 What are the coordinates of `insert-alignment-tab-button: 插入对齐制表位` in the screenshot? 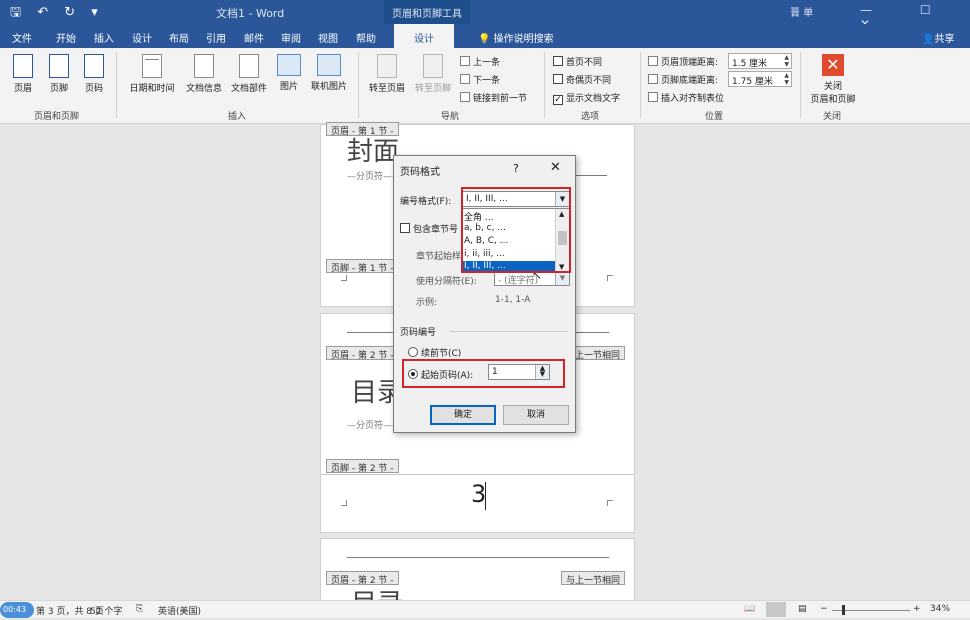 It's located at (686, 97).